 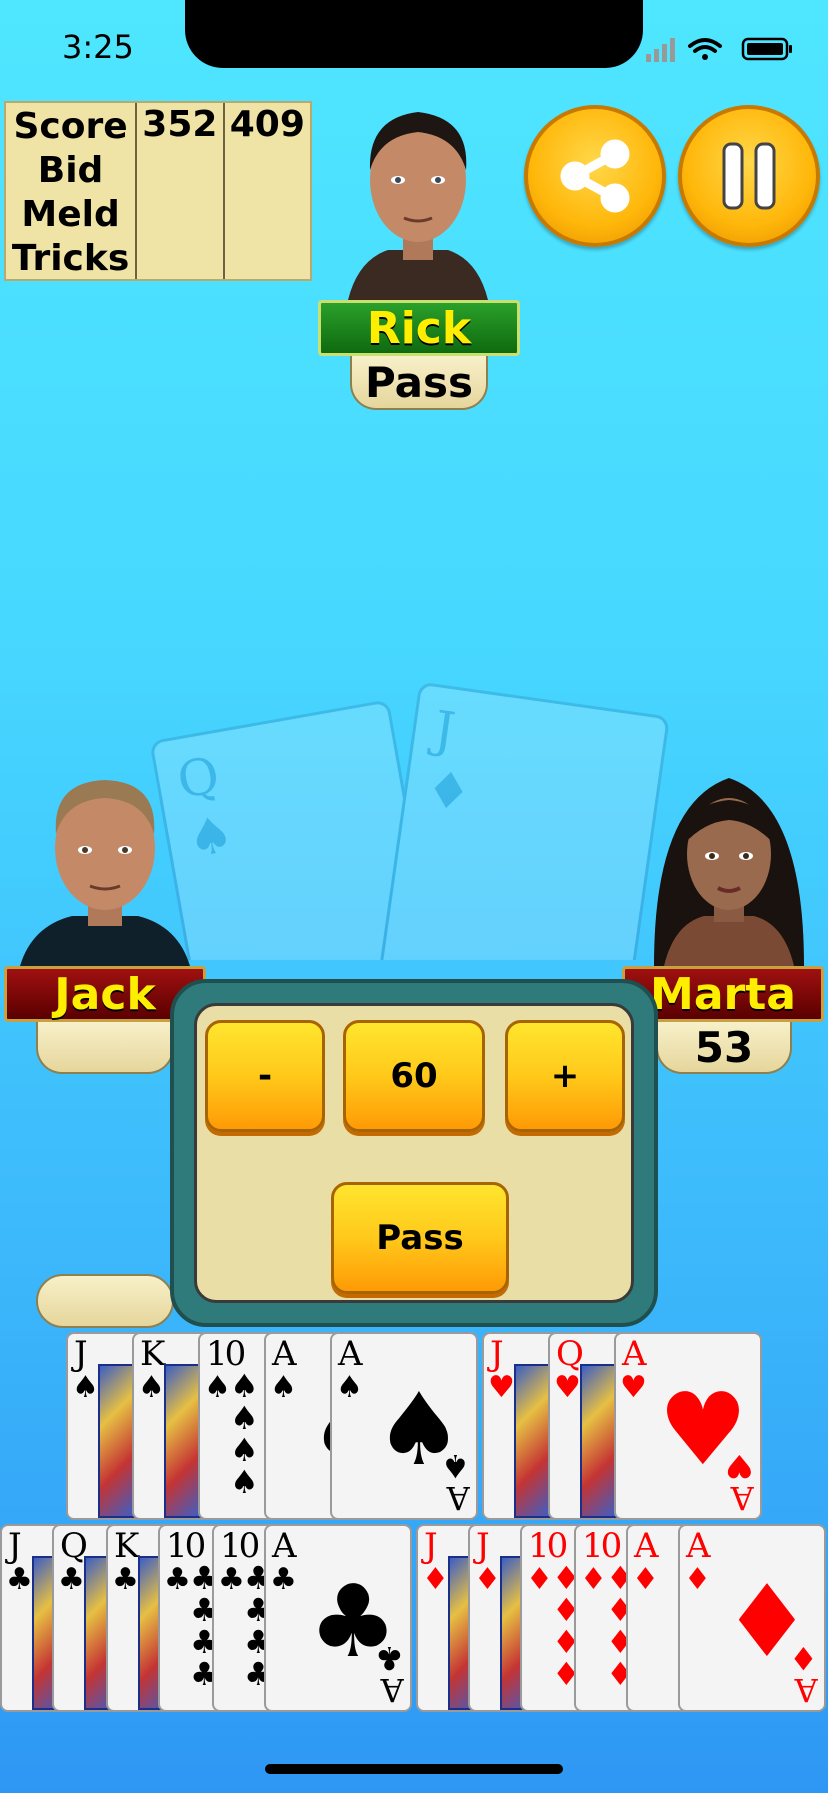 I want to click on card-rank-corner: A♠, so click(x=455, y=1482).